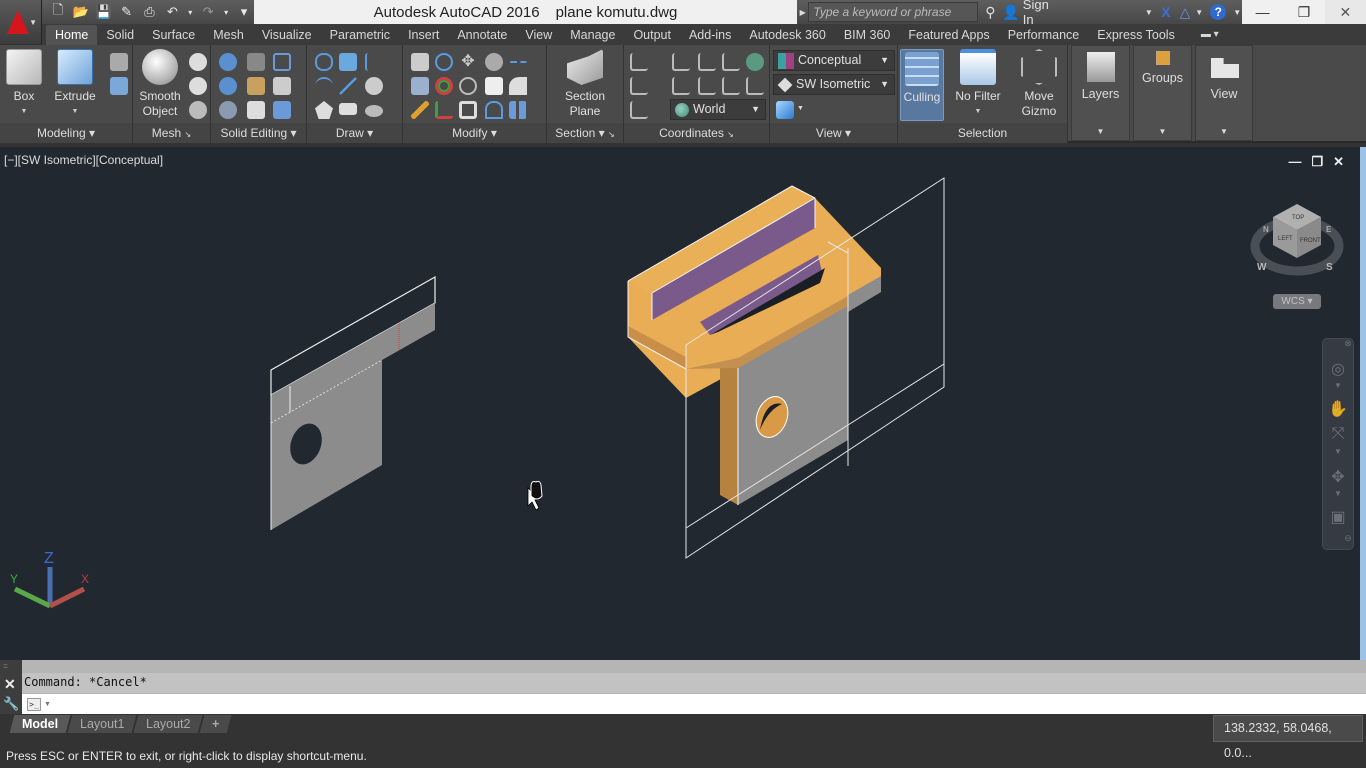 This screenshot has height=768, width=1366. What do you see at coordinates (420, 86) in the screenshot?
I see `convert-icon` at bounding box center [420, 86].